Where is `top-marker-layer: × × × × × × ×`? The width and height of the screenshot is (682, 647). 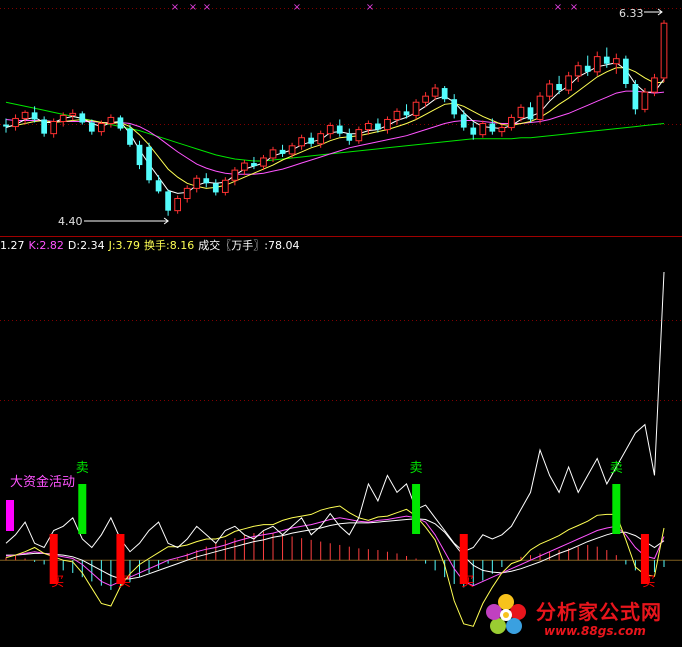 top-marker-layer: × × × × × × × is located at coordinates (374, 7).